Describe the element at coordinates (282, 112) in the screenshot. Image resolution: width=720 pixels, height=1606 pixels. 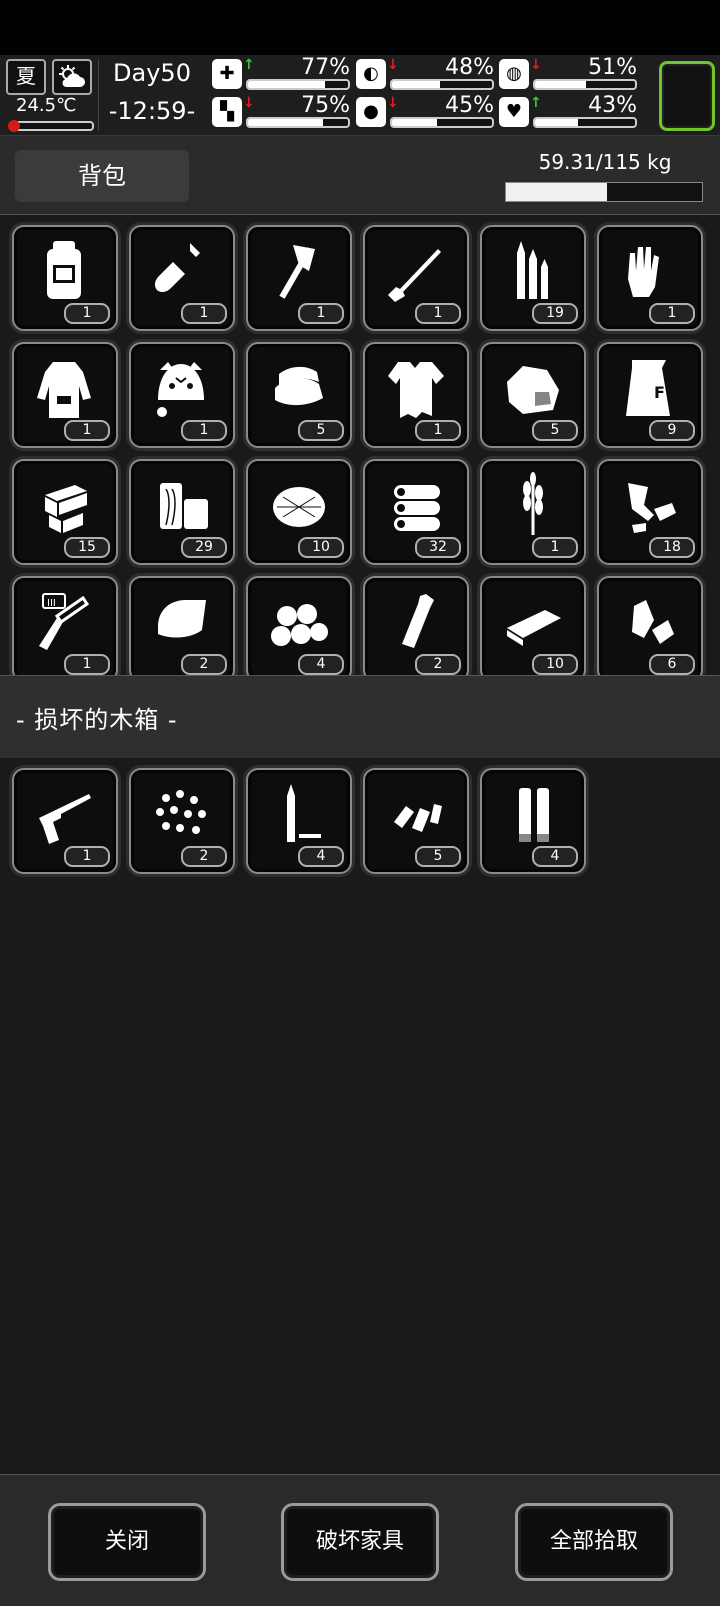
I see `stat-stamina: ▚ ↓ 75%` at that location.